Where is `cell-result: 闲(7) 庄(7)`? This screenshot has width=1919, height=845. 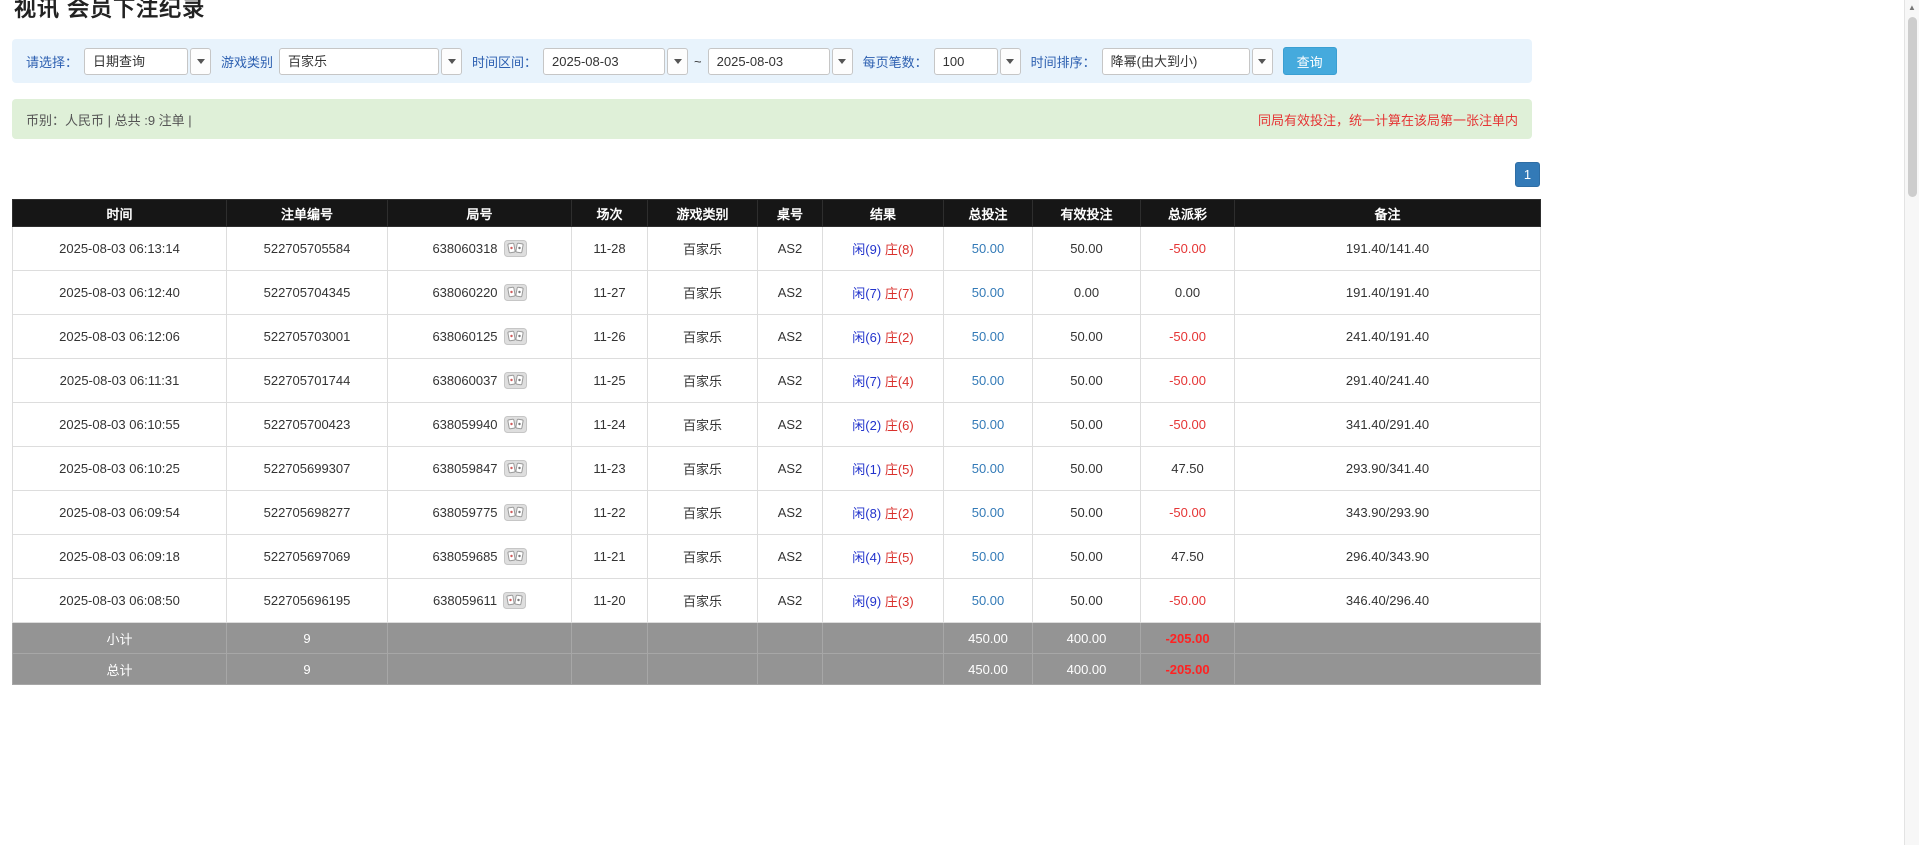
cell-result: 闲(7) 庄(7) is located at coordinates (883, 292).